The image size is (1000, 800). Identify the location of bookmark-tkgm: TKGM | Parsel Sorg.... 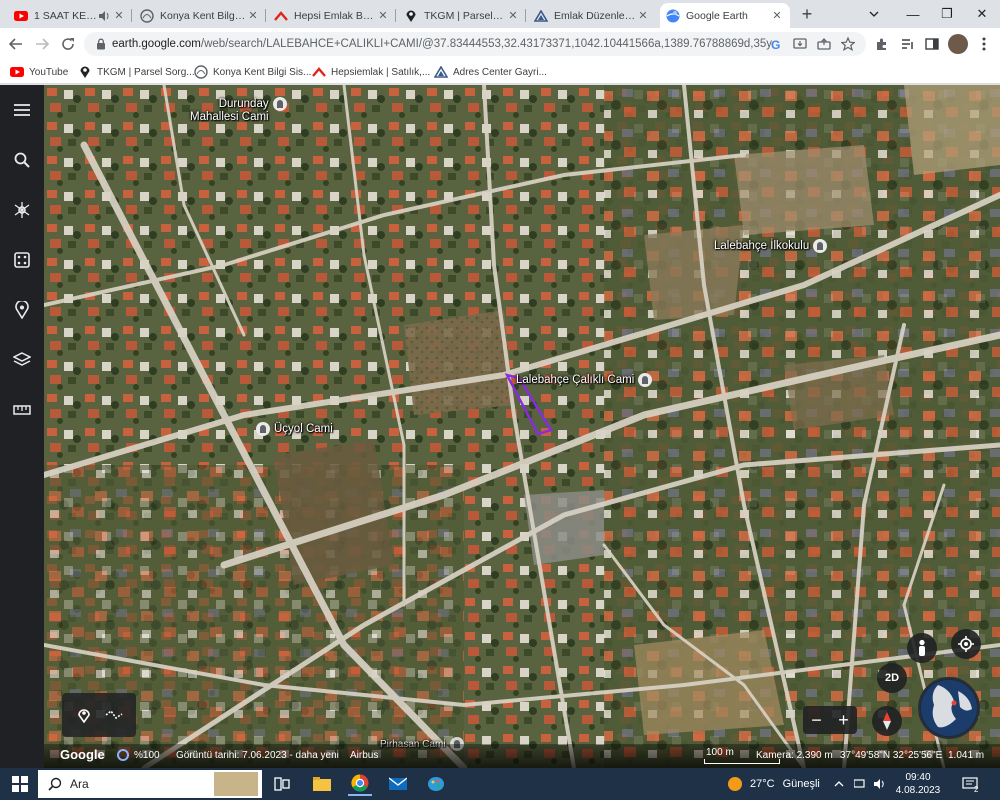
(136, 72).